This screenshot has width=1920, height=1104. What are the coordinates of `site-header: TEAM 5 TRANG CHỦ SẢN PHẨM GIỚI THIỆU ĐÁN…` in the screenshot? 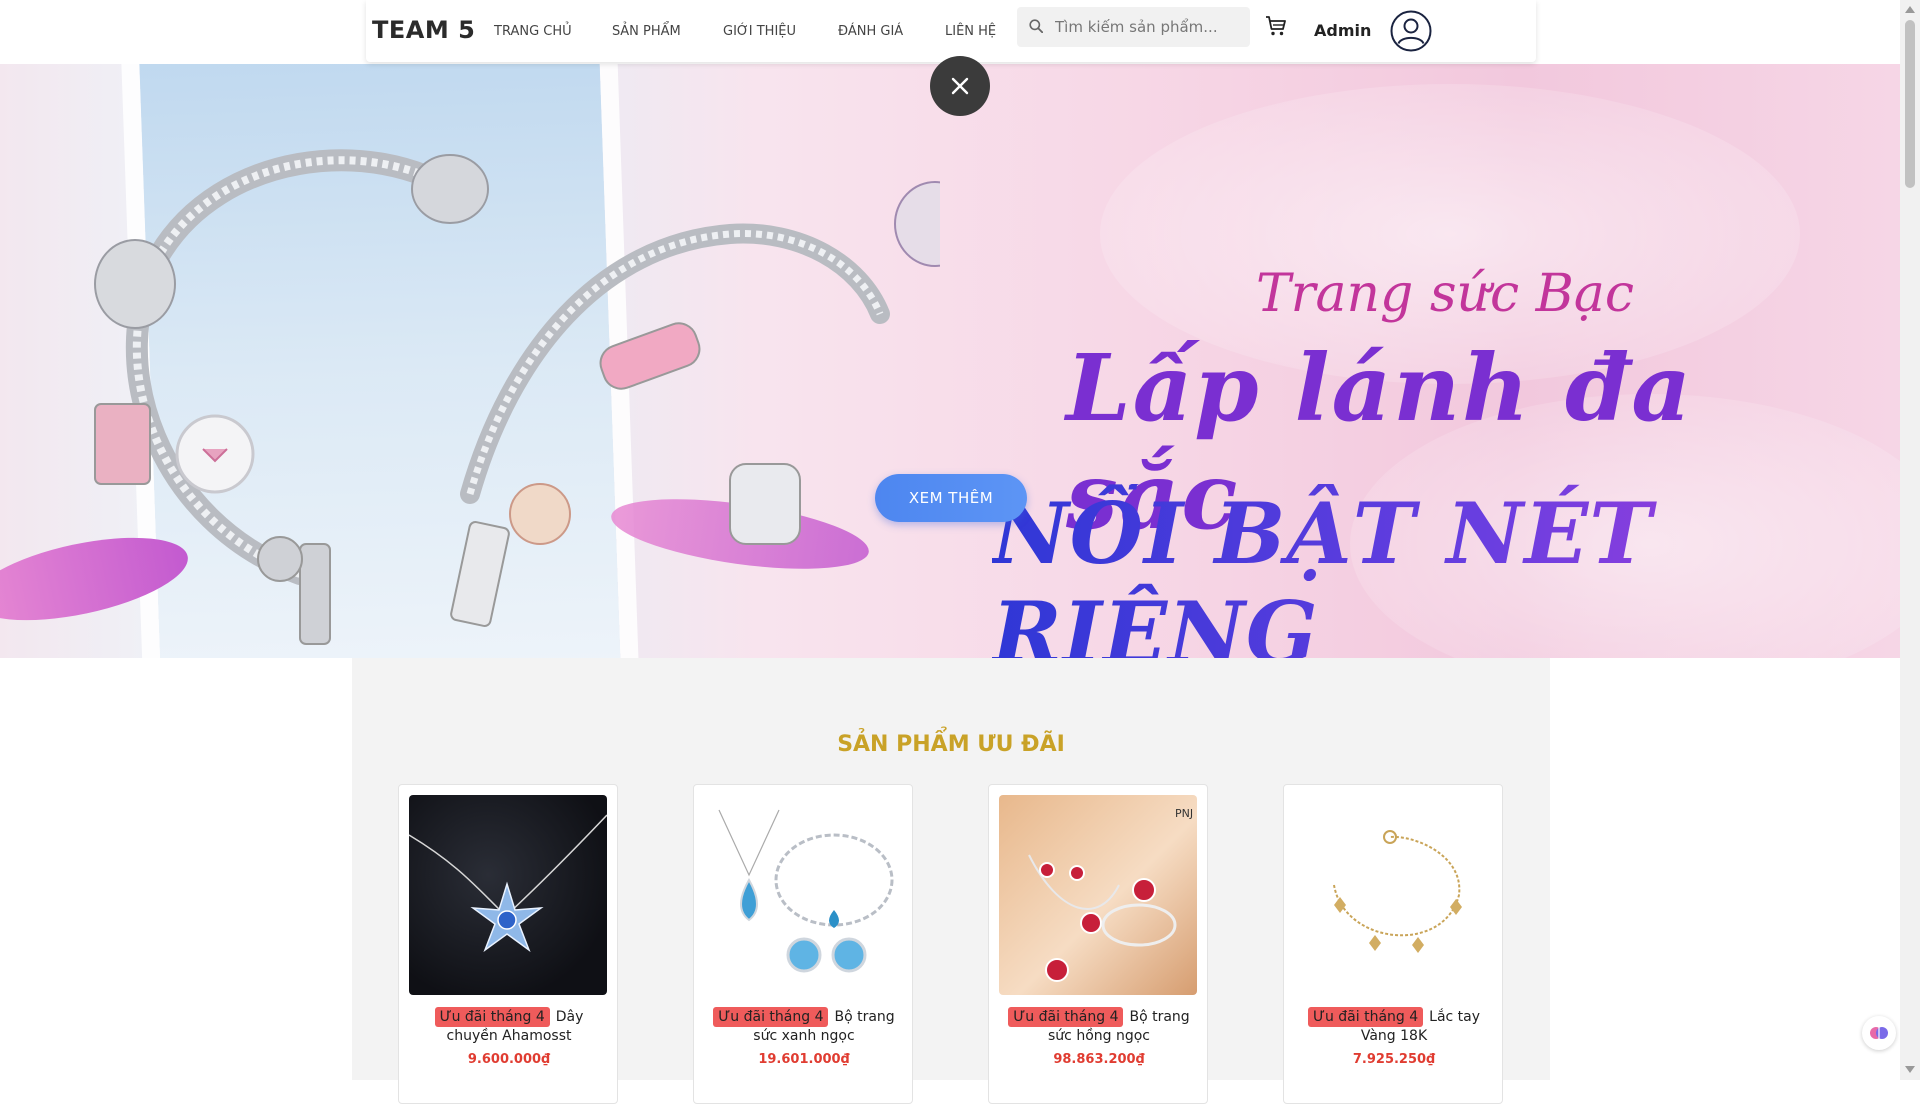 It's located at (950, 32).